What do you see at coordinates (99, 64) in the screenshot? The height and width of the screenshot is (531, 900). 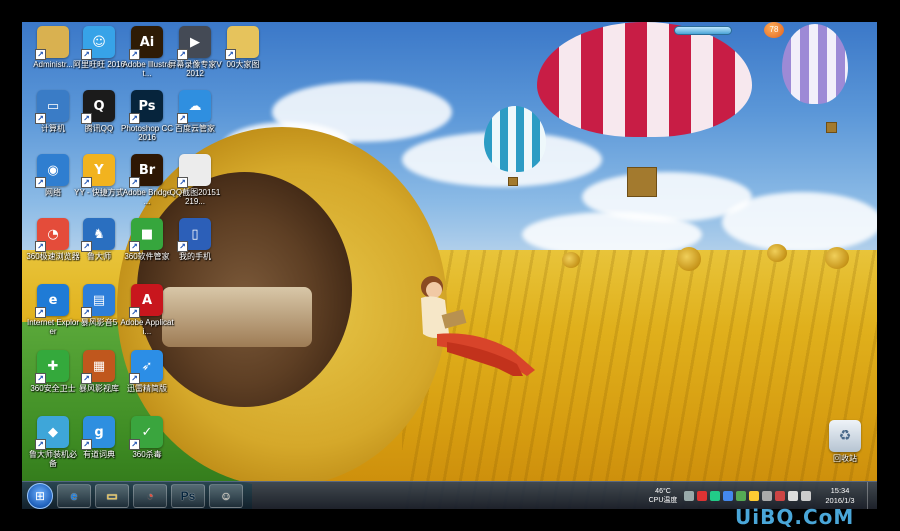 I see `desktop-icon-label: 阿里旺旺 2016` at bounding box center [99, 64].